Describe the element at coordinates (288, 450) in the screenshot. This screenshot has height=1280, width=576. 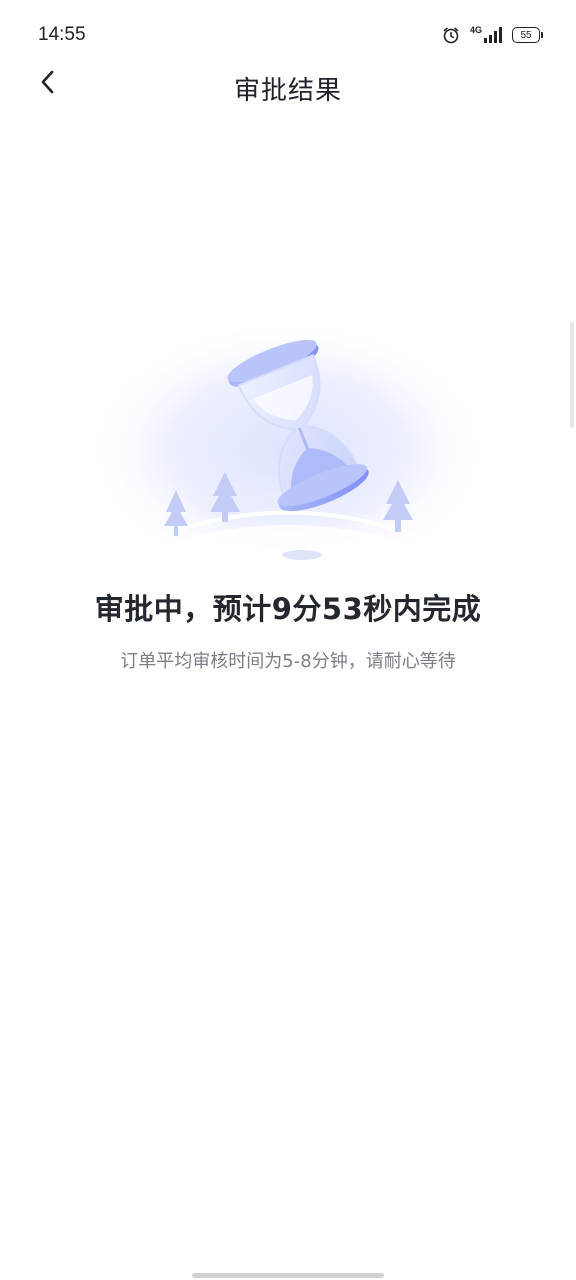
I see `hourglass-icon` at that location.